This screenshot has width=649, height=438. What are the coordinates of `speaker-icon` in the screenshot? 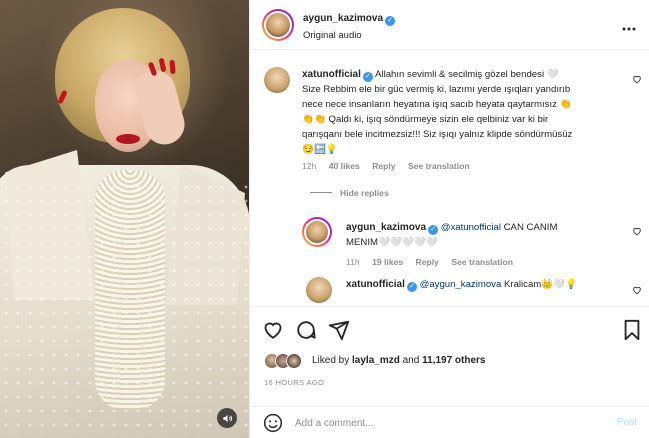 It's located at (227, 418).